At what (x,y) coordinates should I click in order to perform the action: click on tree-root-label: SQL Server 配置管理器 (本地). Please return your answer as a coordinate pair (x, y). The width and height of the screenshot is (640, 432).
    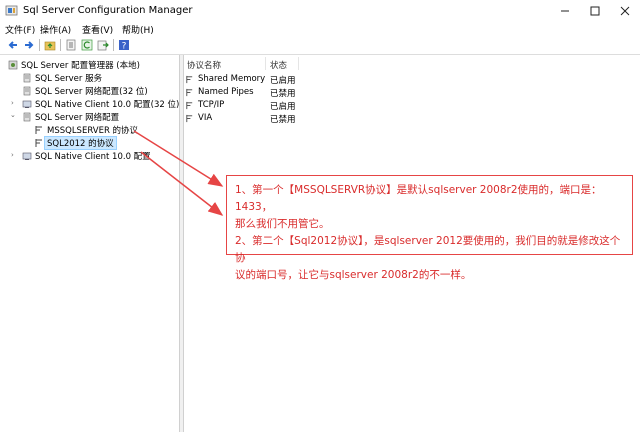
    Looking at the image, I should click on (80, 66).